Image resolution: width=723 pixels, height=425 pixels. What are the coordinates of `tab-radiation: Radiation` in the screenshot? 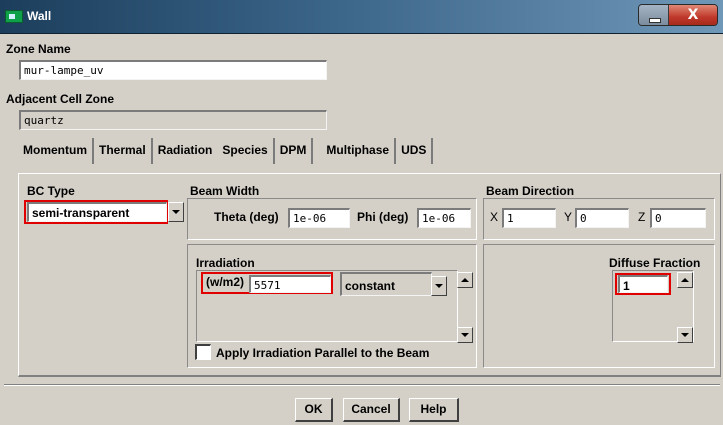 It's located at (185, 151).